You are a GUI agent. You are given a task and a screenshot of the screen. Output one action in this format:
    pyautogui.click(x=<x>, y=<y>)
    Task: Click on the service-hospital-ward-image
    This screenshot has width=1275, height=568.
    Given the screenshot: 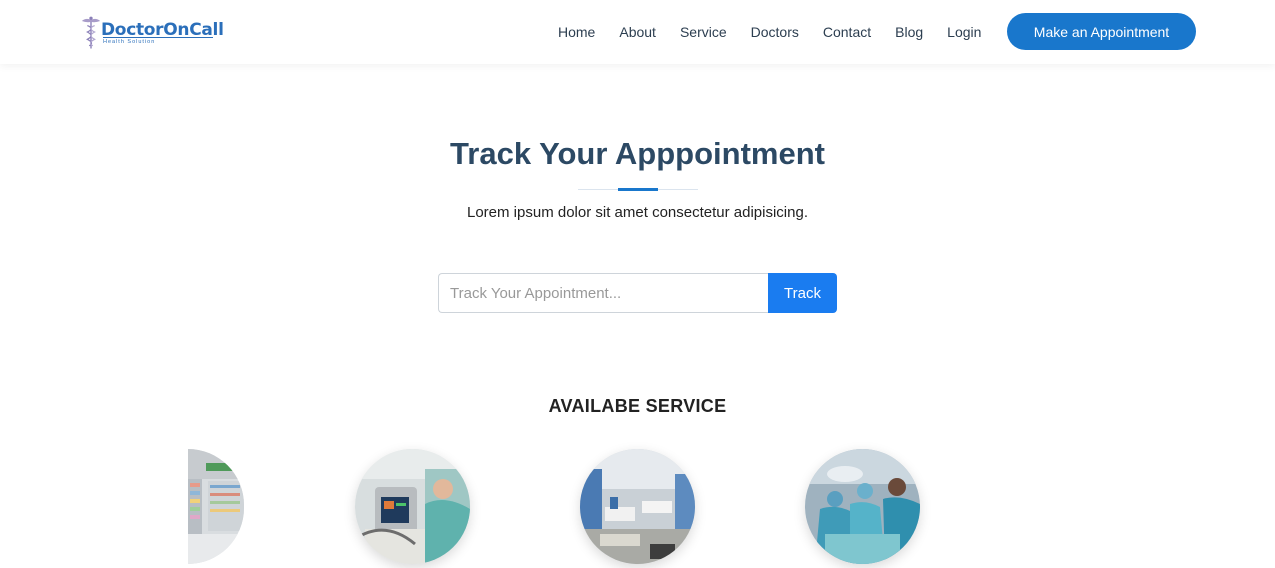 What is the action you would take?
    pyautogui.click(x=637, y=506)
    